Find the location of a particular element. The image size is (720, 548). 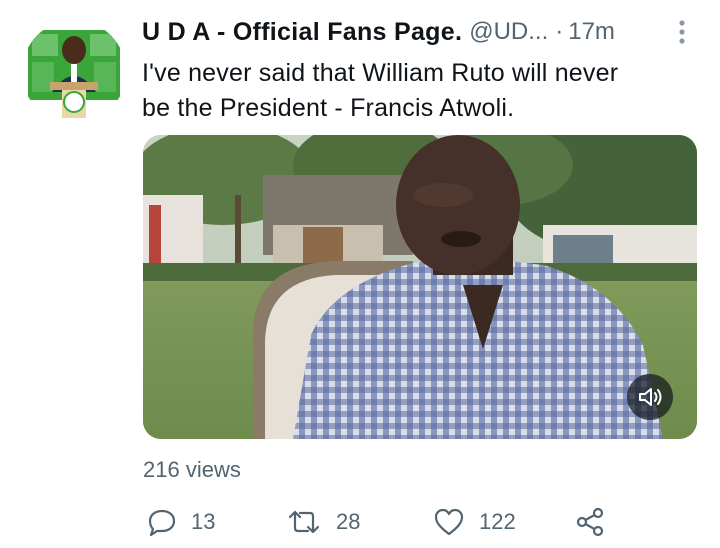

reply-button: 13 is located at coordinates (181, 522).